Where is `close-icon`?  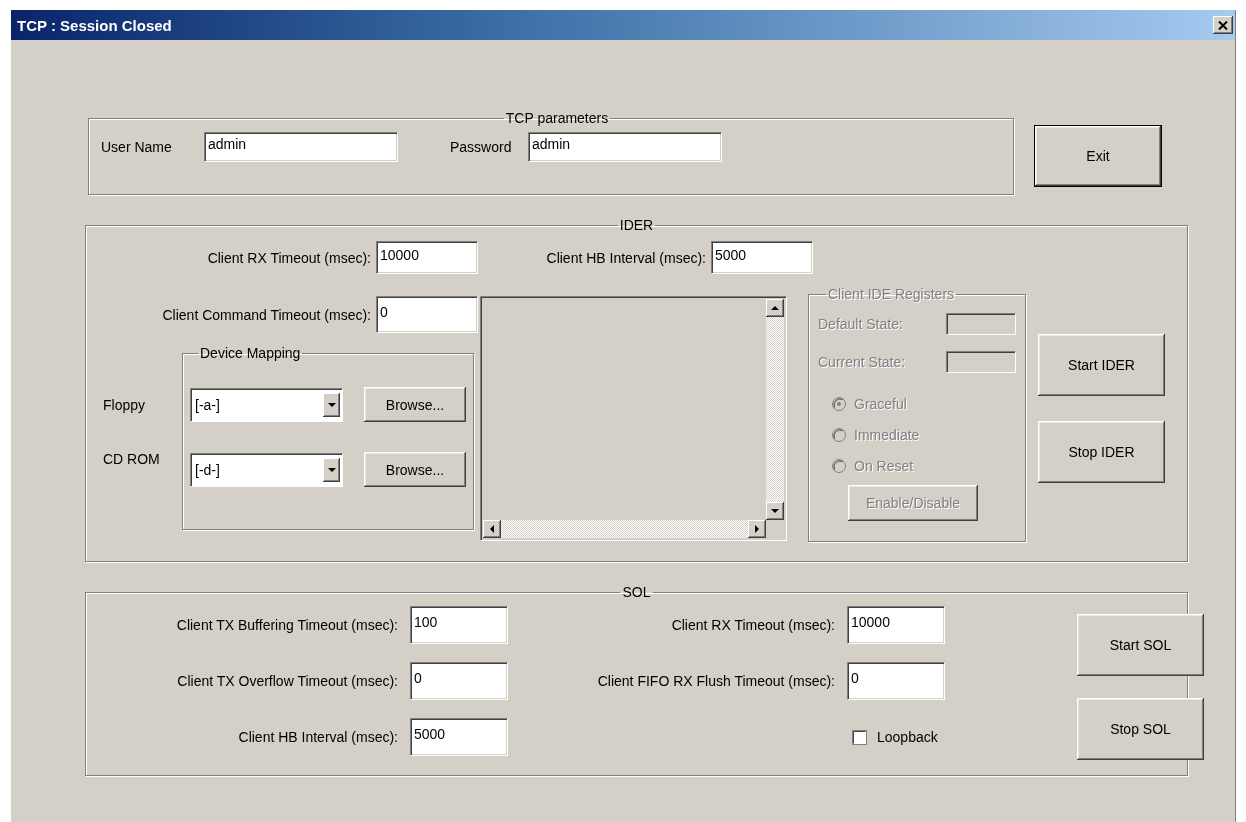
close-icon is located at coordinates (1223, 25).